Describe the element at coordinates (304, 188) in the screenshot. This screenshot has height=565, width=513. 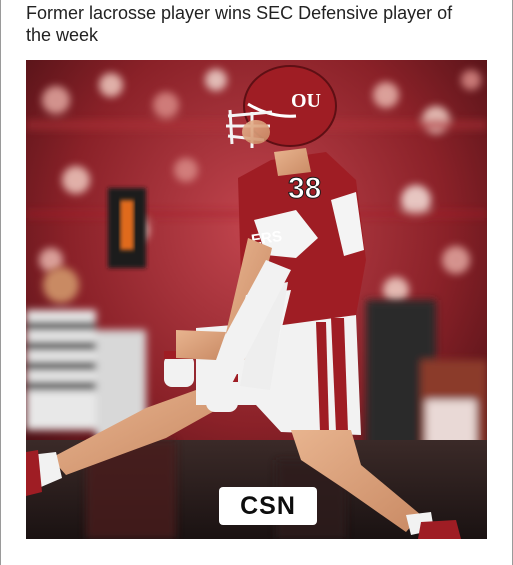
I see `jersey-number: 38` at that location.